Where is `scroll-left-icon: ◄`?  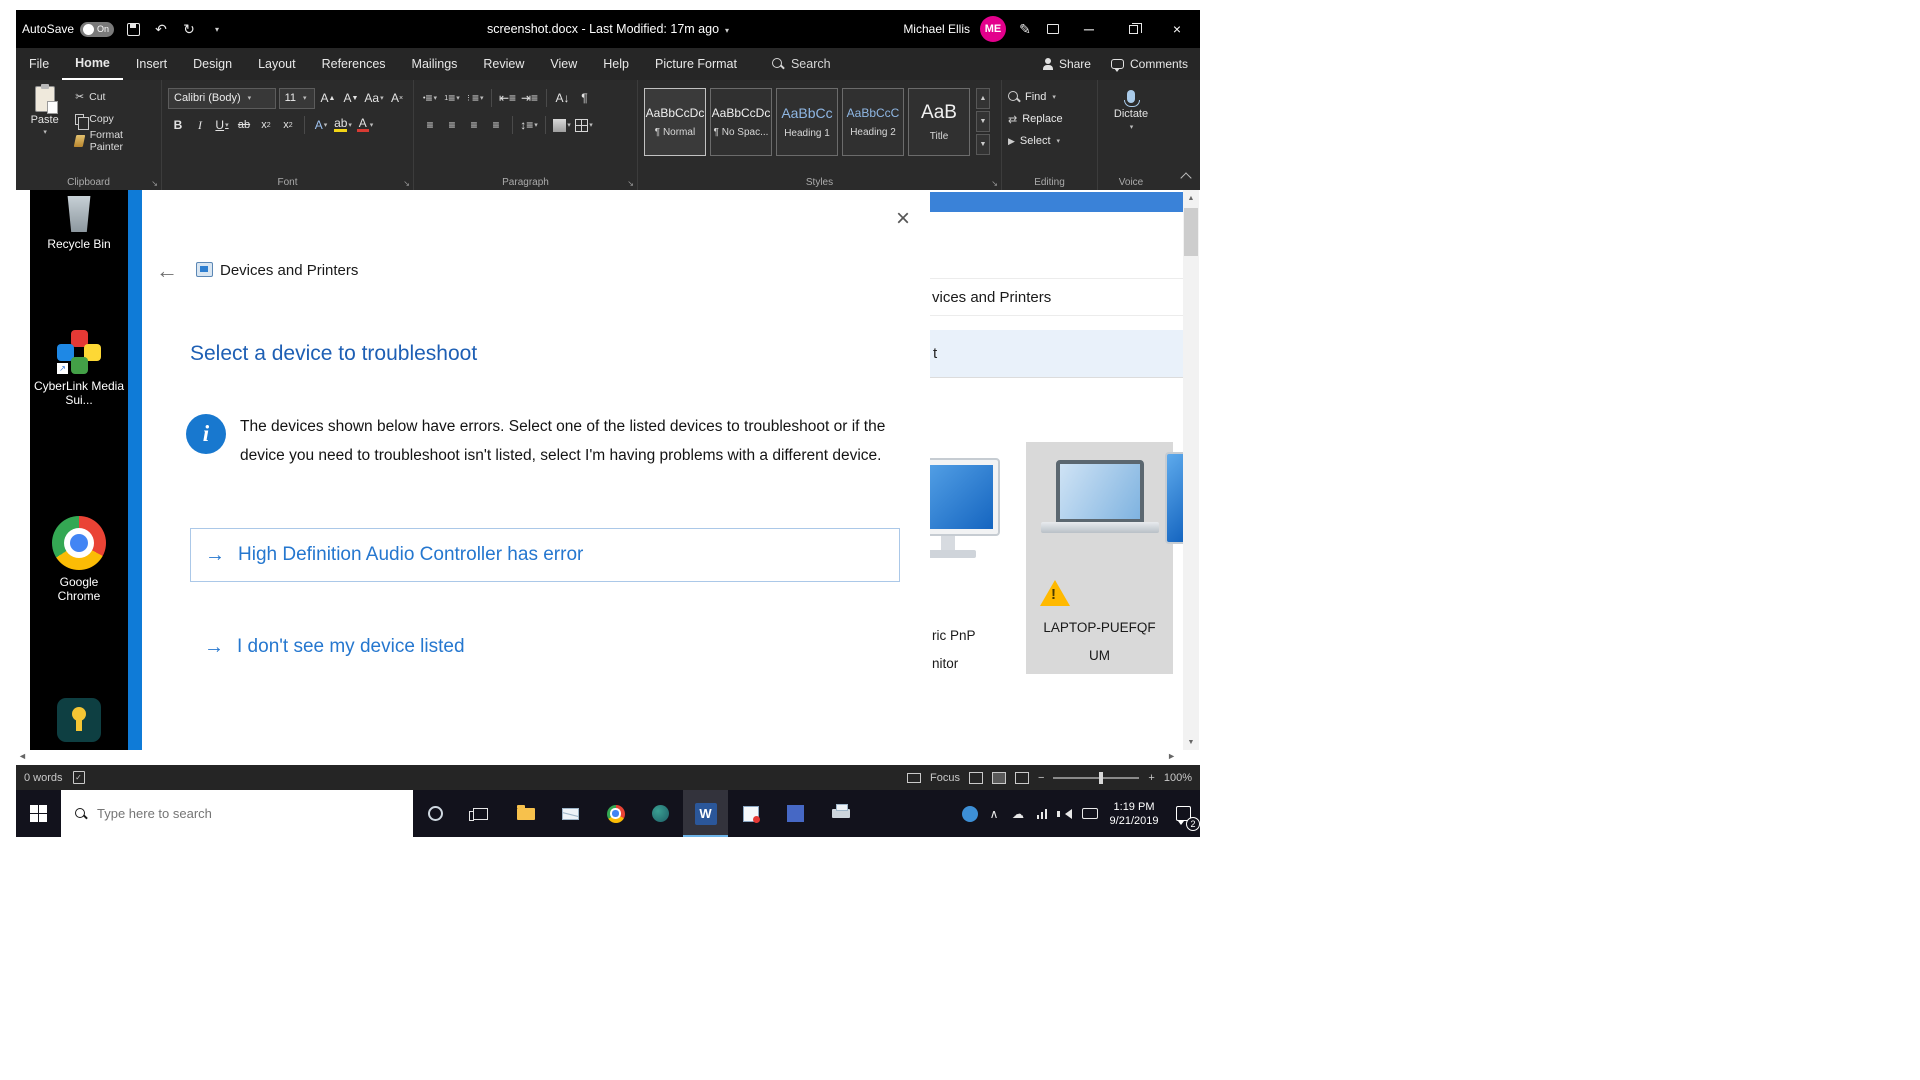
scroll-left-icon: ◄ is located at coordinates (22, 756).